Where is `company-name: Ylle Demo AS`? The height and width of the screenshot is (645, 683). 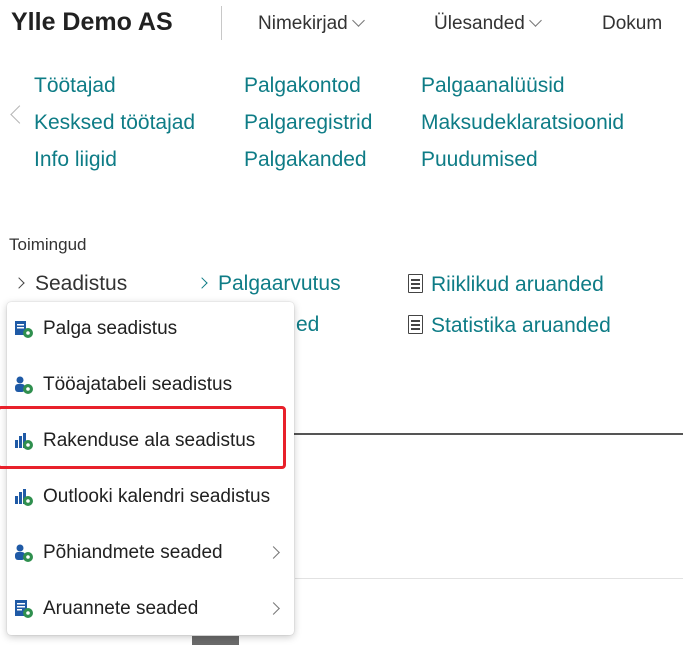
company-name: Ylle Demo AS is located at coordinates (92, 22).